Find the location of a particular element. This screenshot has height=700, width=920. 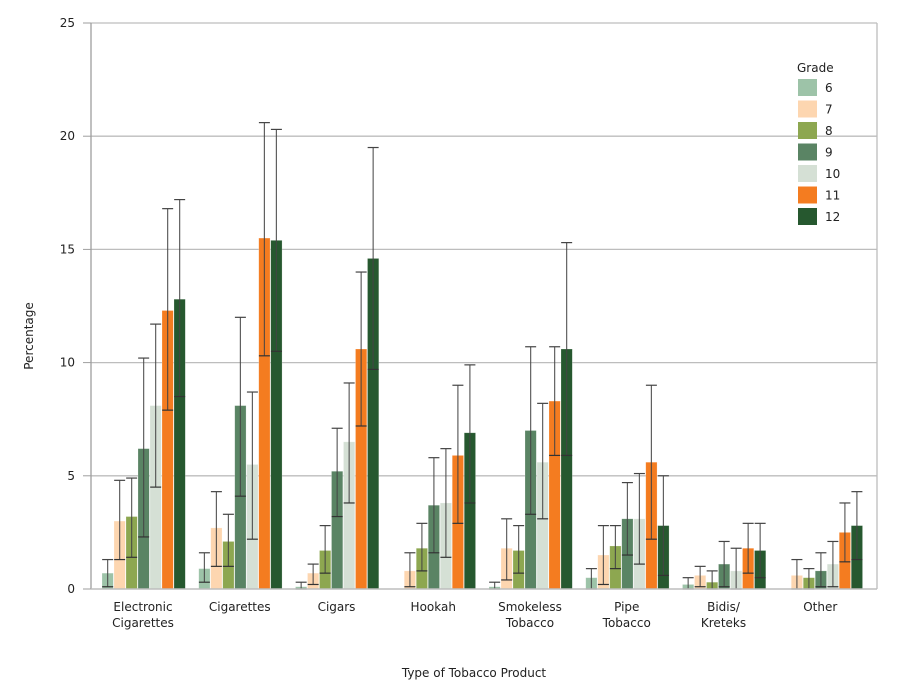

x-category-label: Bidis/Kreteks is located at coordinates (723, 615).